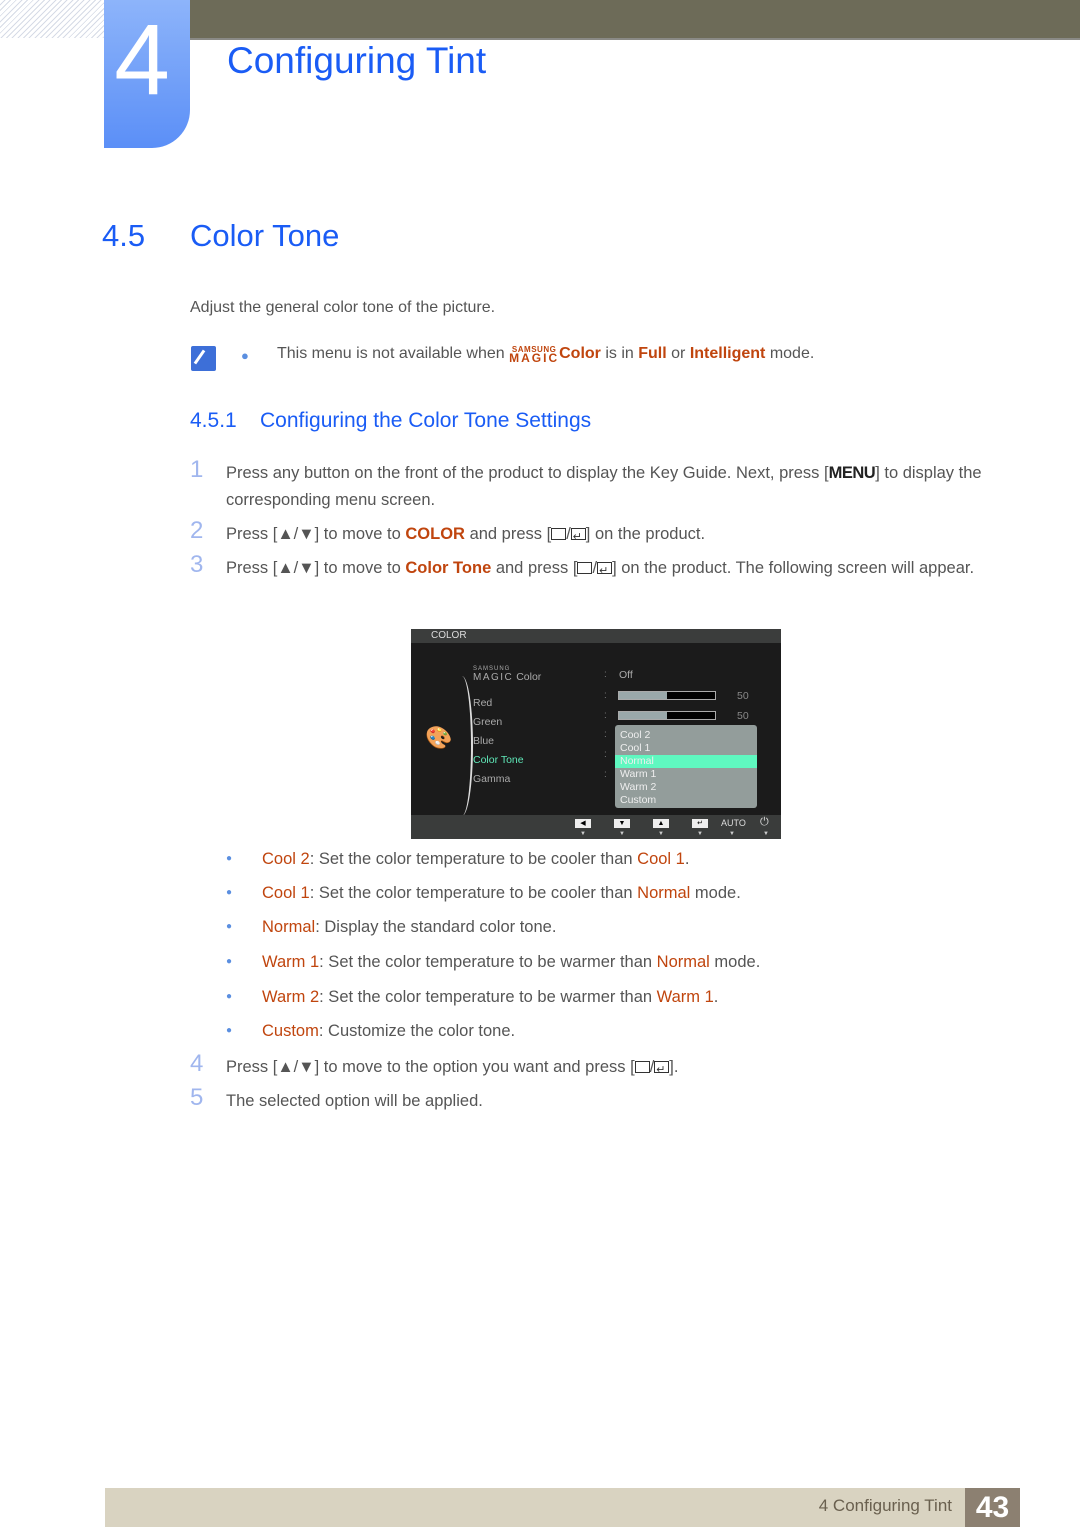 Image resolution: width=1080 pixels, height=1527 pixels. What do you see at coordinates (638, 800) in the screenshot?
I see `dropdown-option: Custom` at bounding box center [638, 800].